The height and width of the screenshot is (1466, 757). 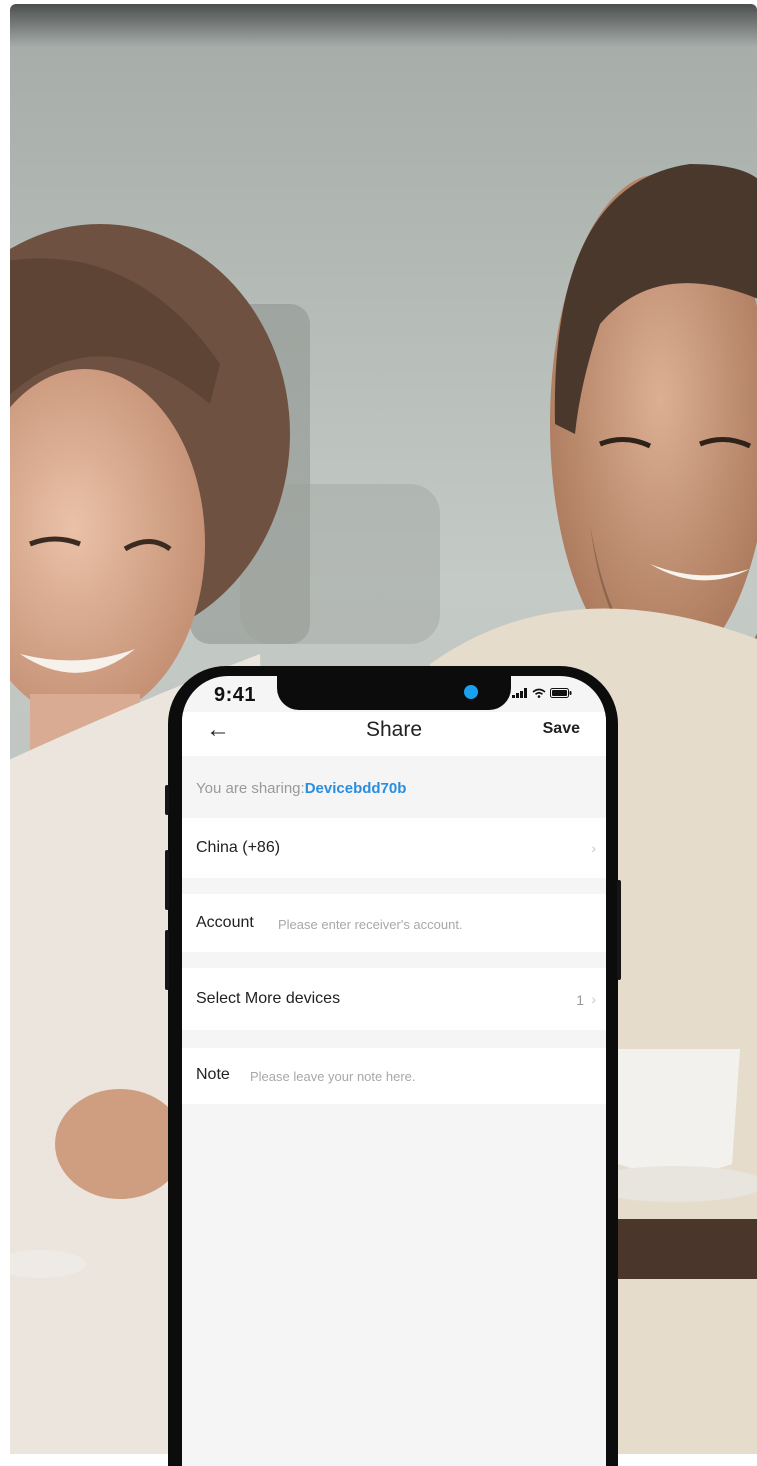 What do you see at coordinates (394, 734) in the screenshot?
I see `navigation-bar: ← Share Save` at bounding box center [394, 734].